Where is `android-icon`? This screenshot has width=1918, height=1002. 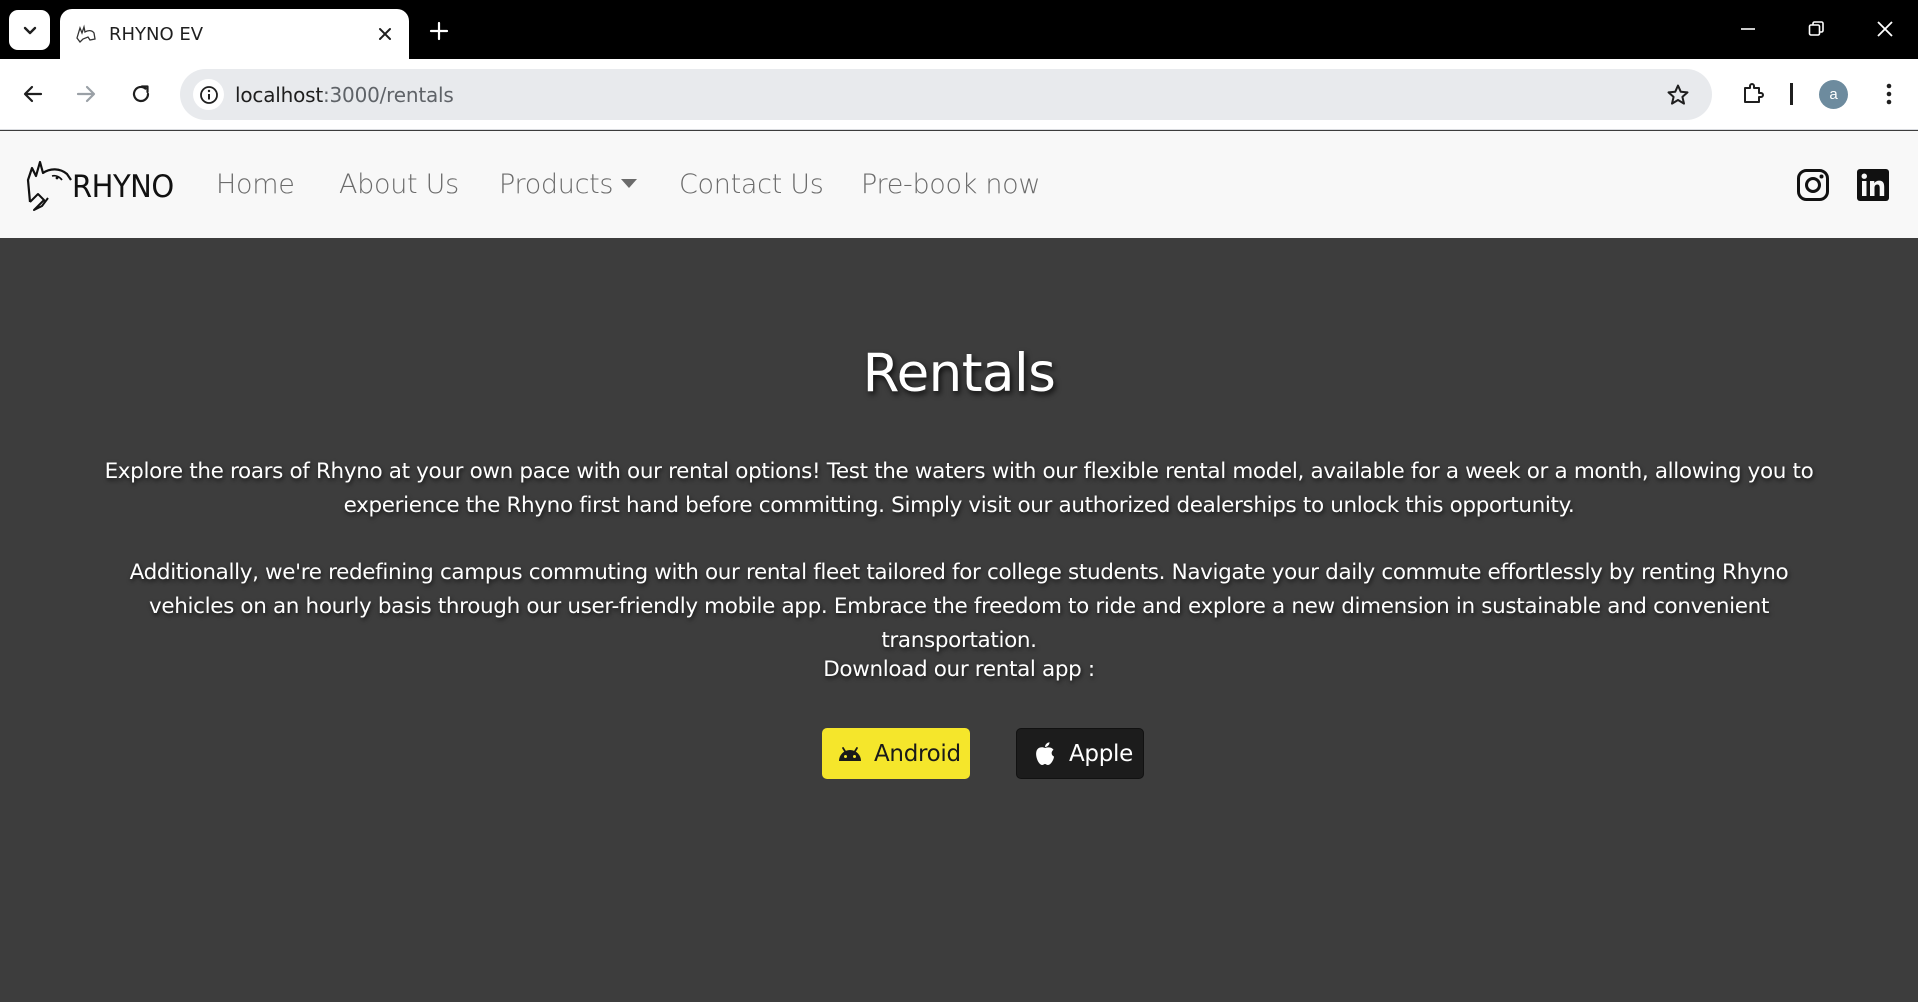 android-icon is located at coordinates (850, 754).